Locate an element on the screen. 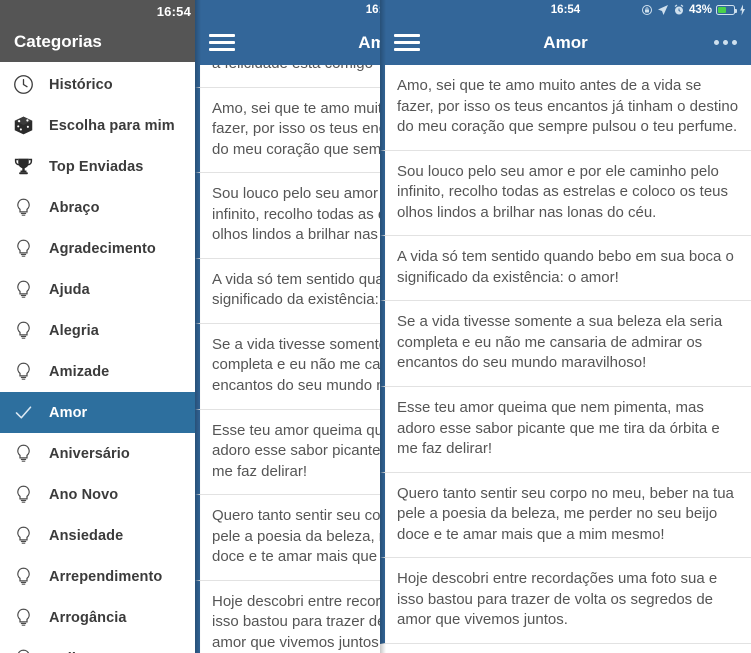  sidebar-item-label: Top Enviadas is located at coordinates (96, 166).